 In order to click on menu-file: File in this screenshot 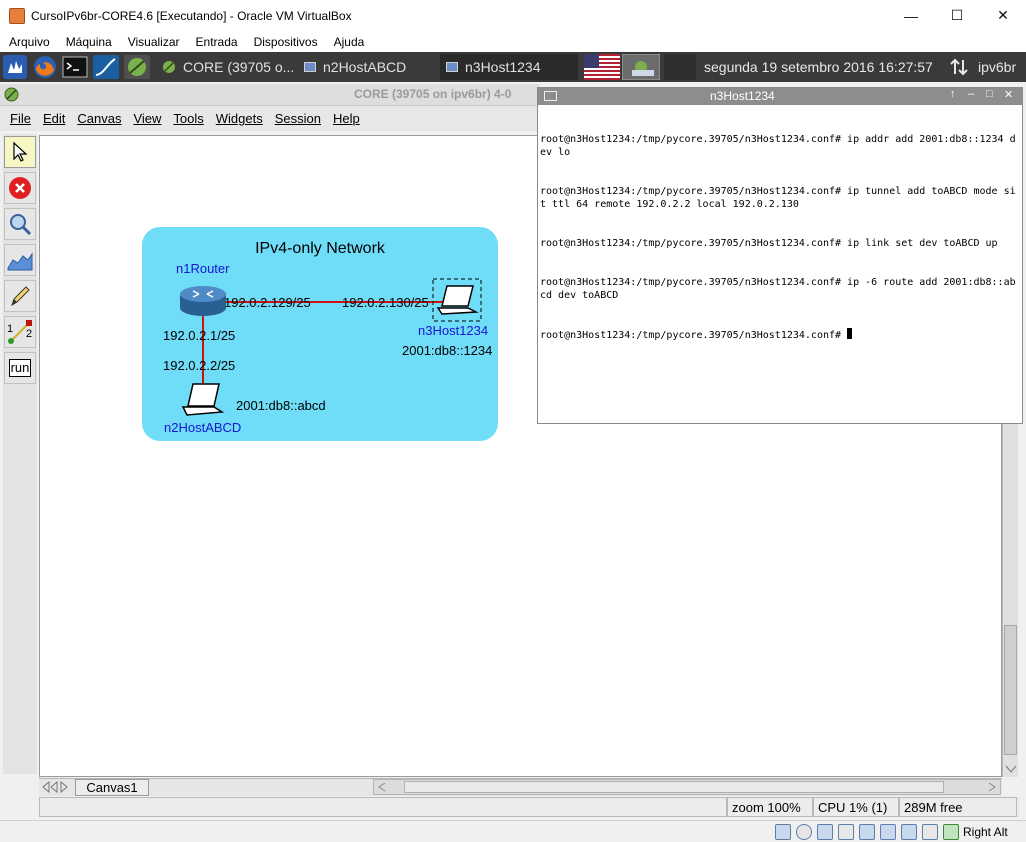, I will do `click(20, 118)`.